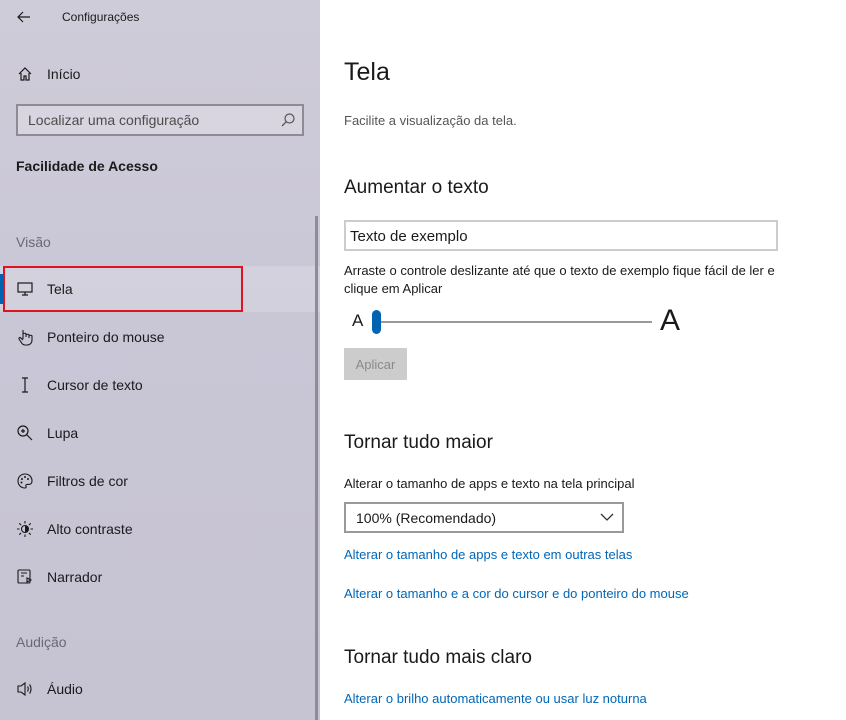  I want to click on sample-text-box: Texto de exemplo, so click(561, 235).